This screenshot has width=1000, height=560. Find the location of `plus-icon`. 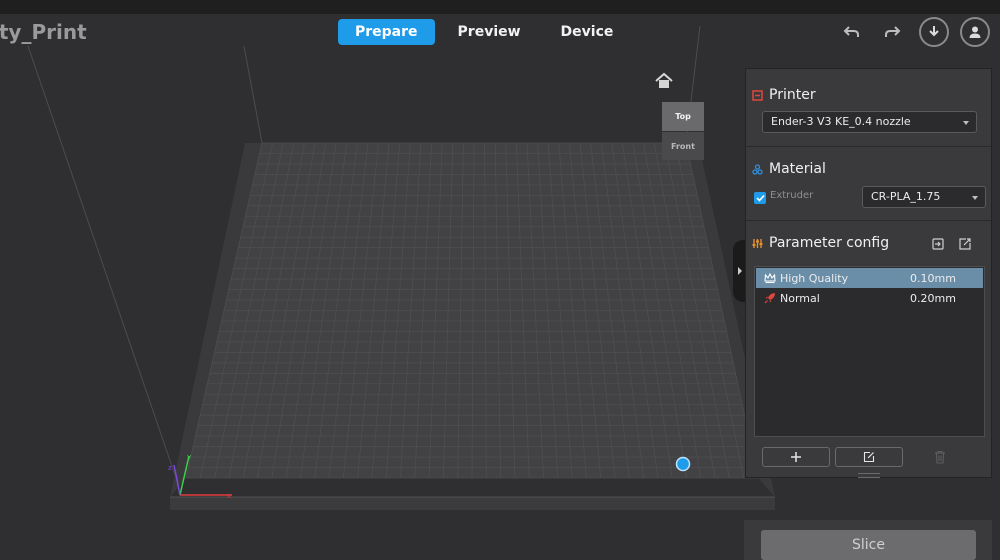

plus-icon is located at coordinates (796, 457).